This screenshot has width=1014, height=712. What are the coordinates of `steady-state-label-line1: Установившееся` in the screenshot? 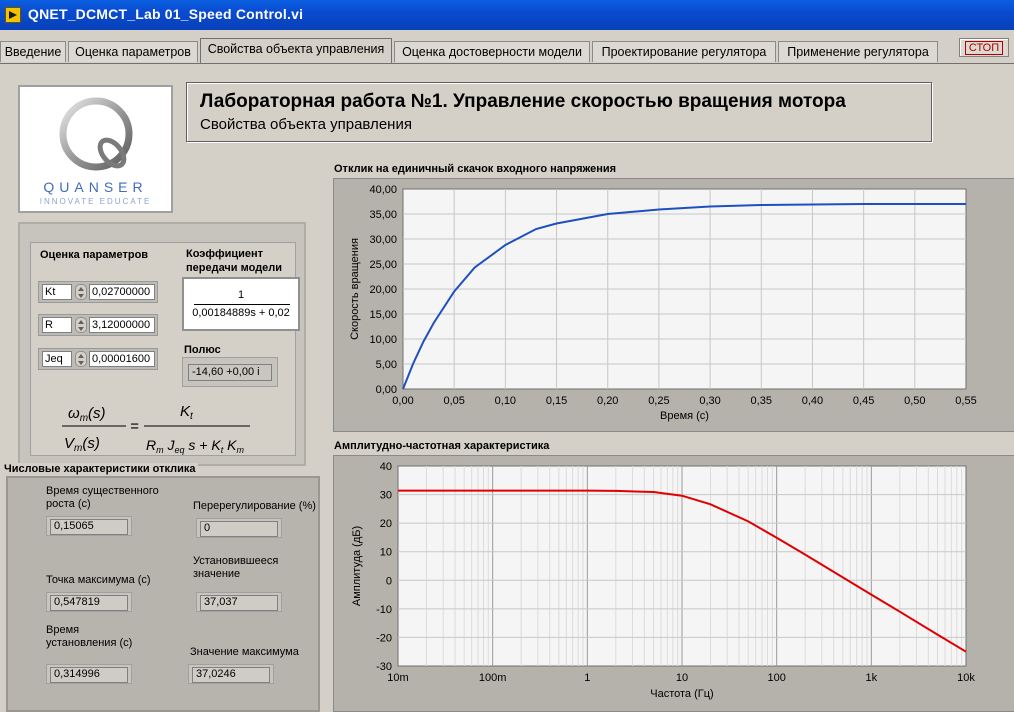 It's located at (236, 561).